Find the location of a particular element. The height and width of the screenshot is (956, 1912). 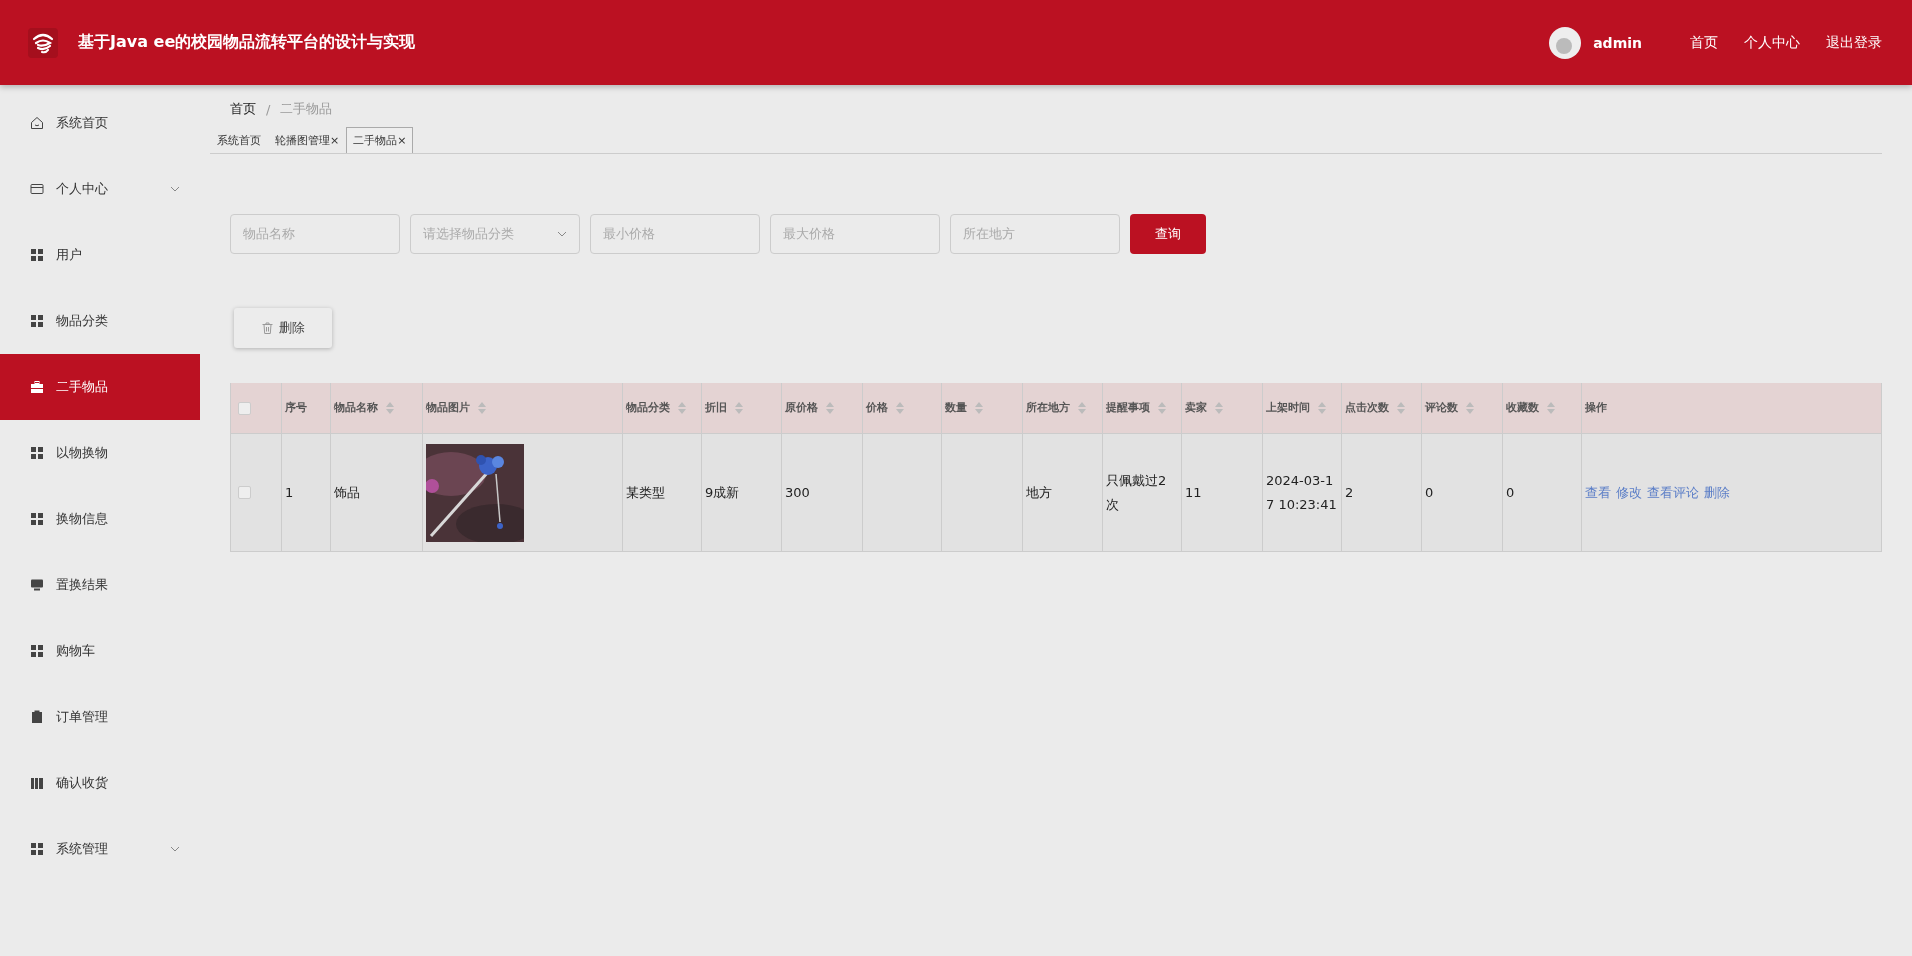

sidebar-label: 系统首页 is located at coordinates (82, 123).